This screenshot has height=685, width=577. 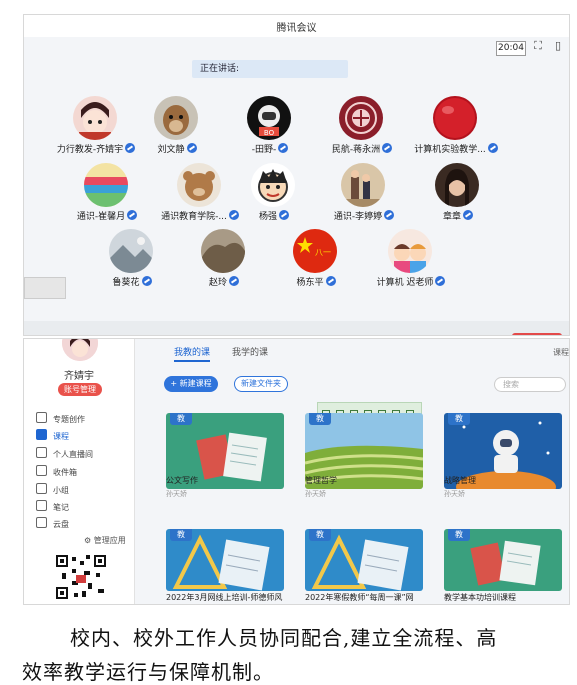 I want to click on leave-meeting-button, so click(x=537, y=334).